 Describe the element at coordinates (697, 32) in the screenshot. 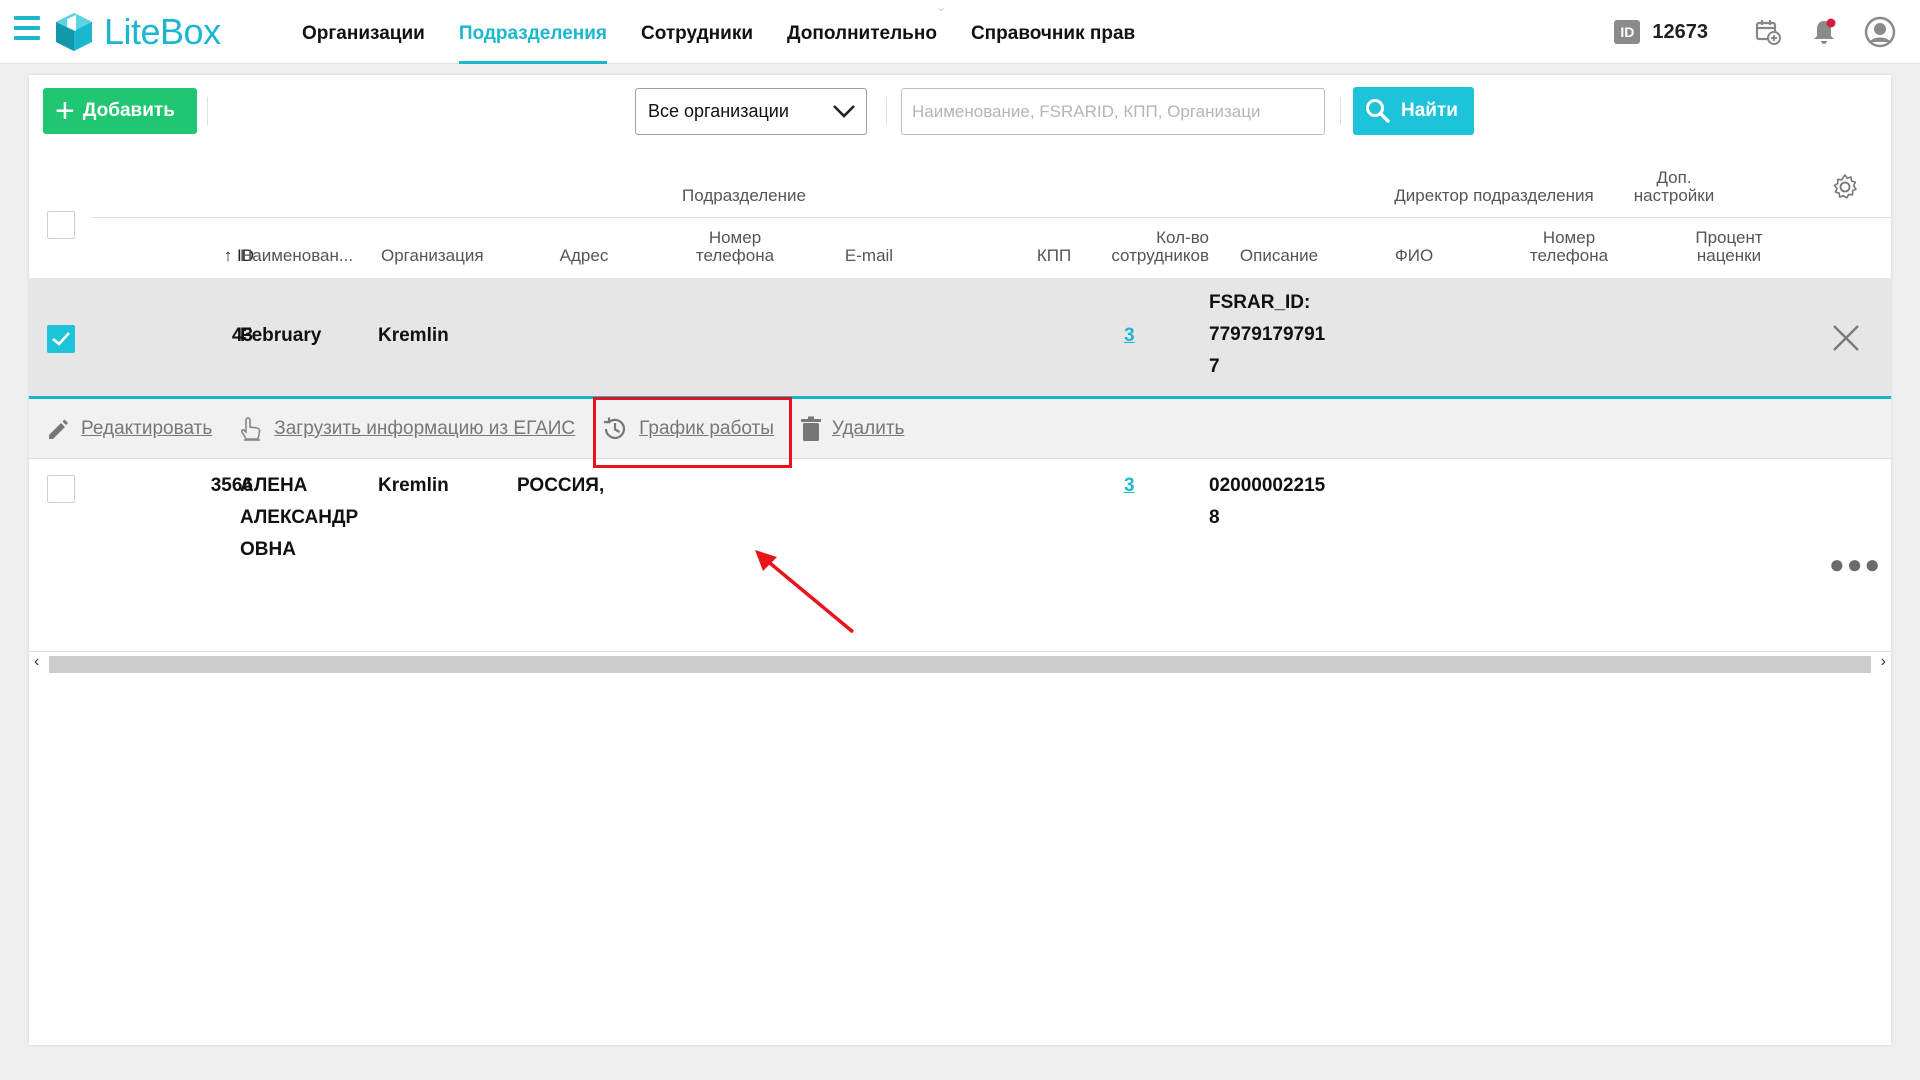

I see `nav-employees: Сотрудники` at that location.